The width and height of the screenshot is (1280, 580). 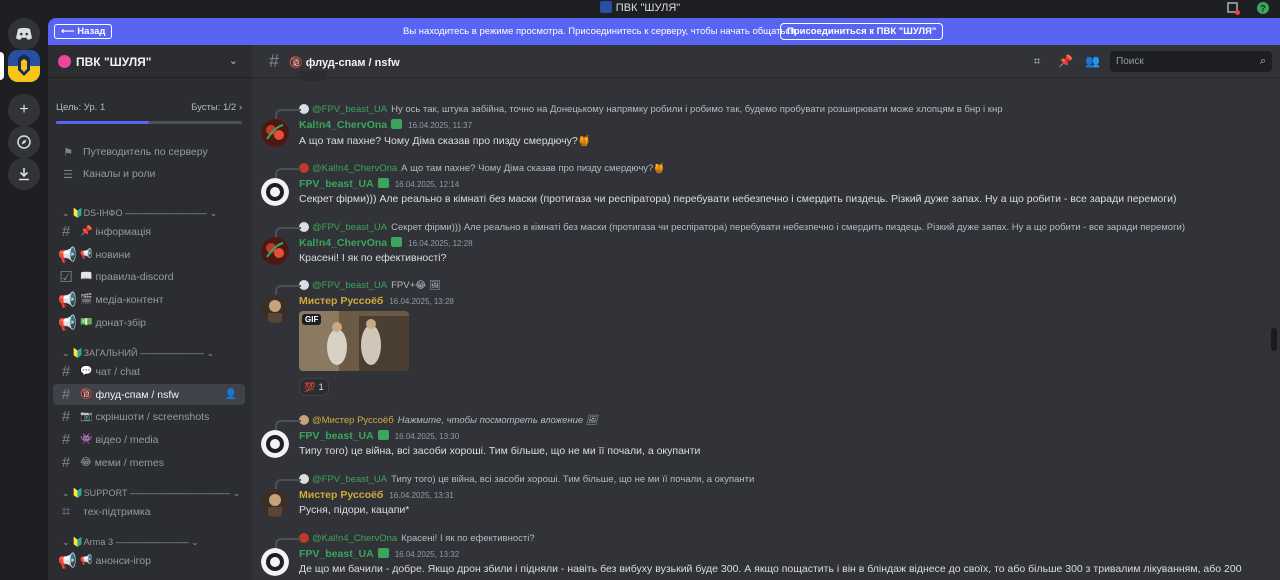 What do you see at coordinates (86, 371) in the screenshot?
I see `channel-emoji: 💬` at bounding box center [86, 371].